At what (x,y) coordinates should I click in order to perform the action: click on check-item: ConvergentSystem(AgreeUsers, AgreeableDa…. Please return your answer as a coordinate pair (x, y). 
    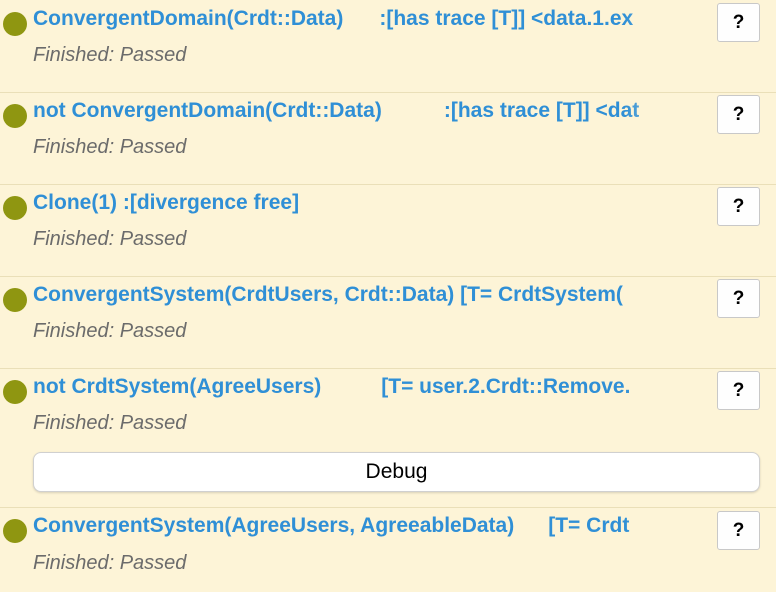
    Looking at the image, I should click on (388, 550).